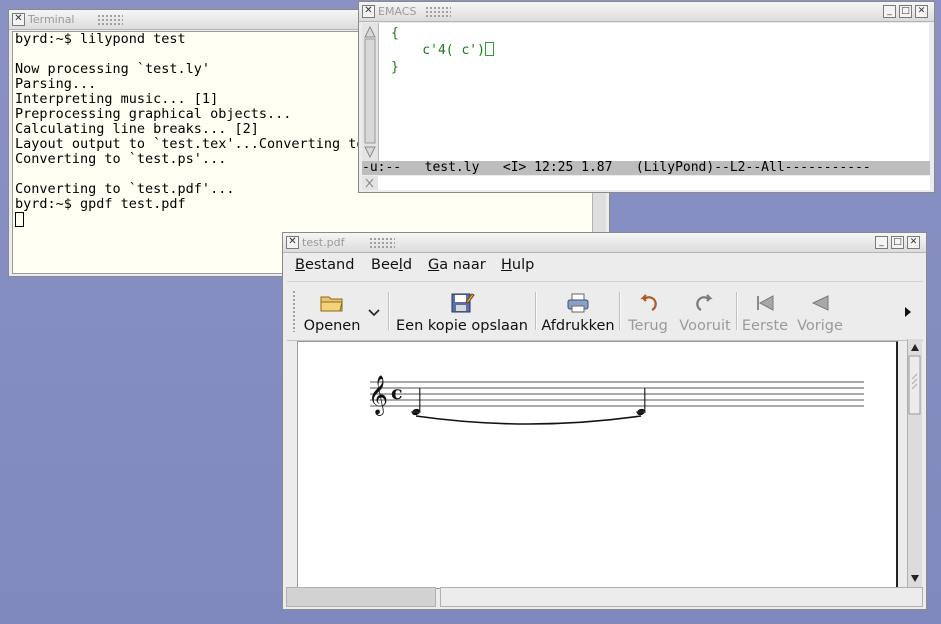 This screenshot has width=941, height=624. What do you see at coordinates (820, 326) in the screenshot?
I see `previous-page-label: Vorige` at bounding box center [820, 326].